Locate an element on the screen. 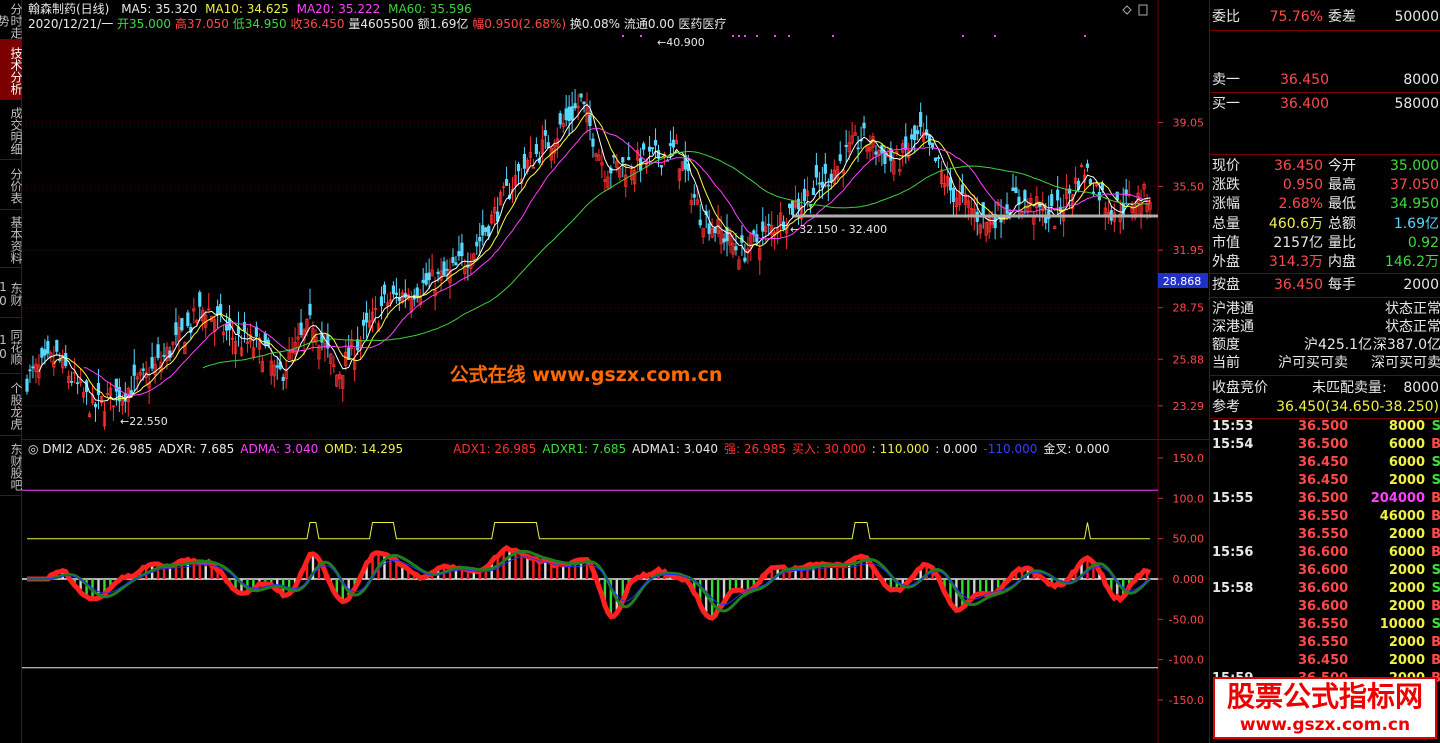  side-tab-5: 东财10 is located at coordinates (11, 293).